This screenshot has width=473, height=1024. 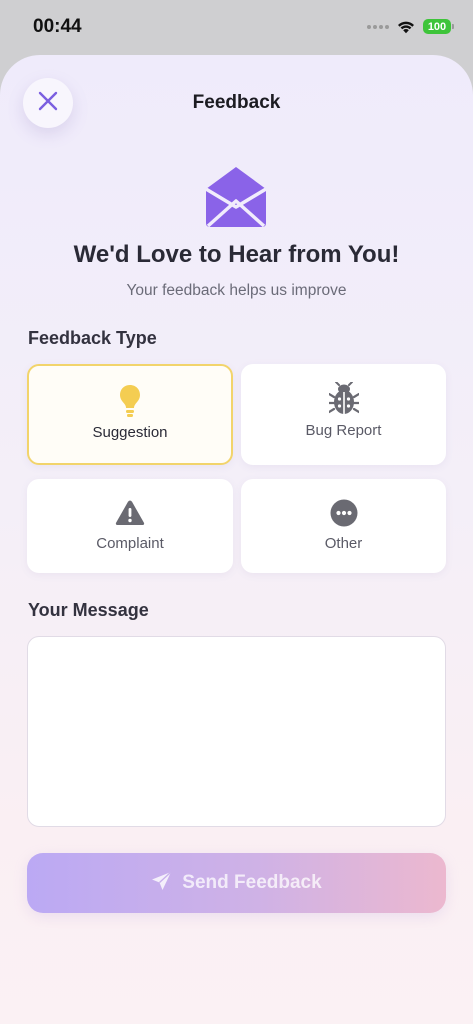 What do you see at coordinates (130, 543) in the screenshot?
I see `feedback-type-label-complaint: Complaint` at bounding box center [130, 543].